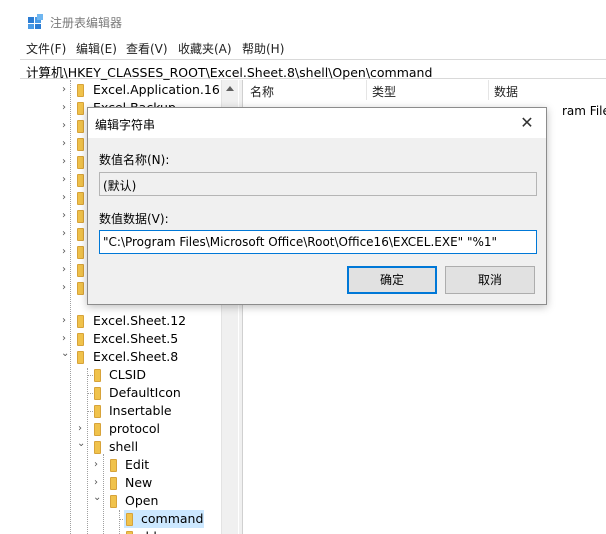 The width and height of the screenshot is (606, 534). What do you see at coordinates (527, 123) in the screenshot?
I see `close-icon: ✕` at bounding box center [527, 123].